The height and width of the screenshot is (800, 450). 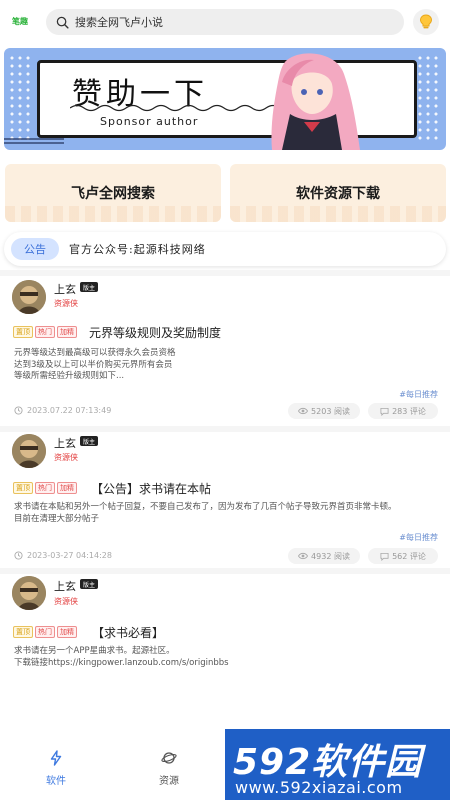 I want to click on lightbulb-icon, so click(x=426, y=21).